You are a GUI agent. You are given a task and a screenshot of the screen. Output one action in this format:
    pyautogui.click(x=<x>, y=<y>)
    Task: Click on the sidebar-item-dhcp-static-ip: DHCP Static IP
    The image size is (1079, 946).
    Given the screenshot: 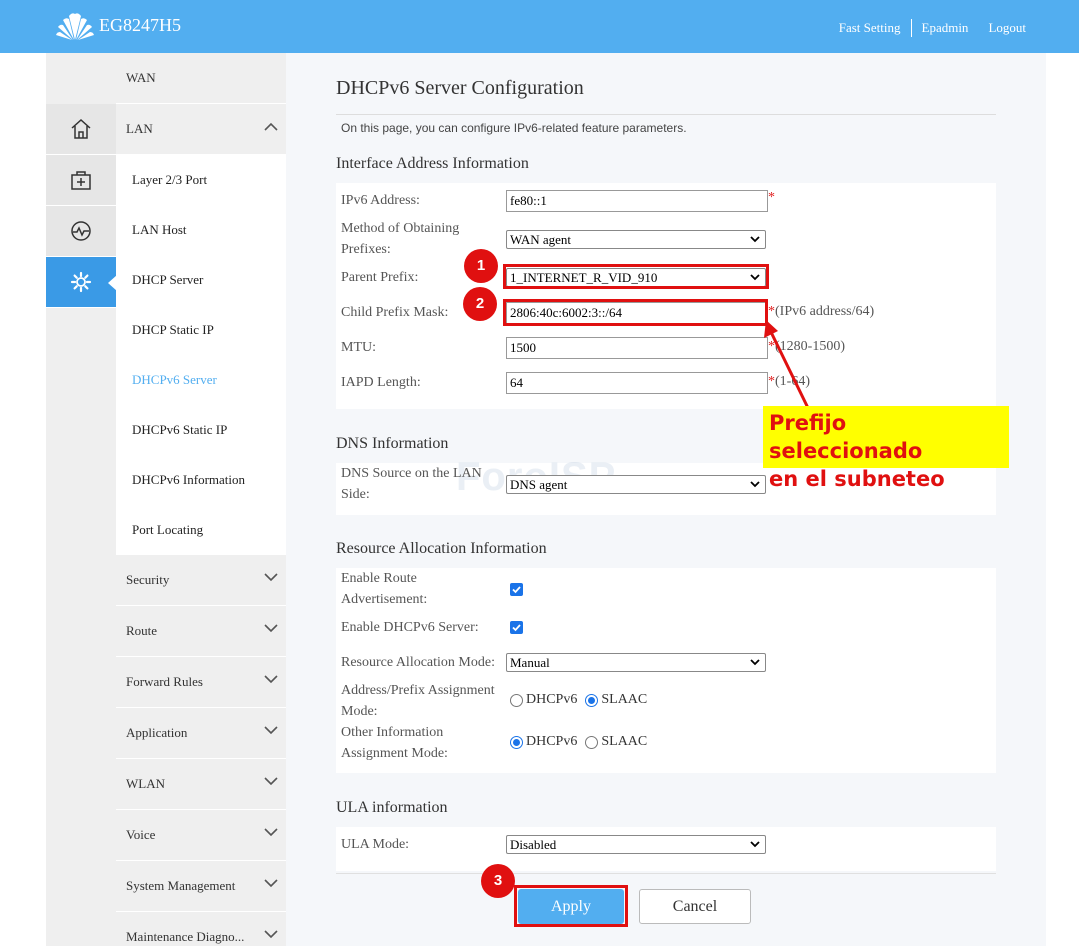 What is the action you would take?
    pyautogui.click(x=201, y=330)
    